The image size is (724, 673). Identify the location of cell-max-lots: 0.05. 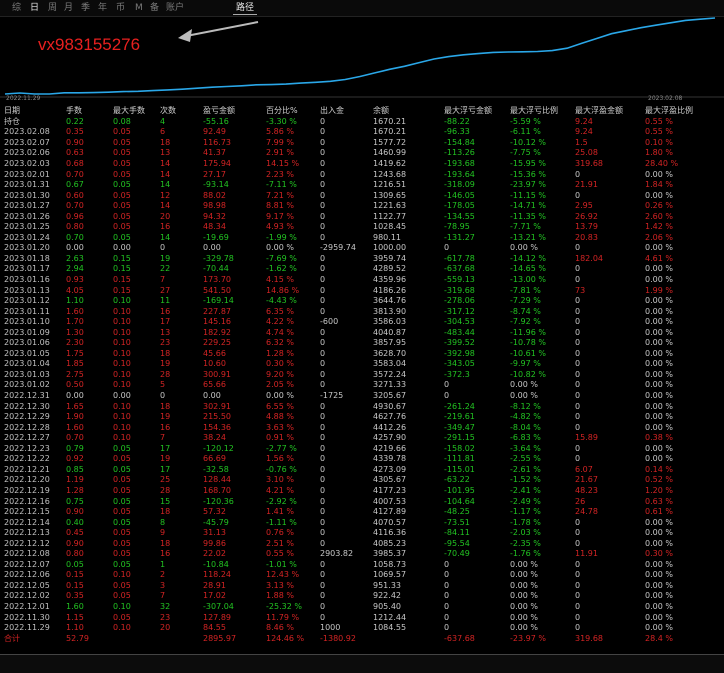
(122, 185).